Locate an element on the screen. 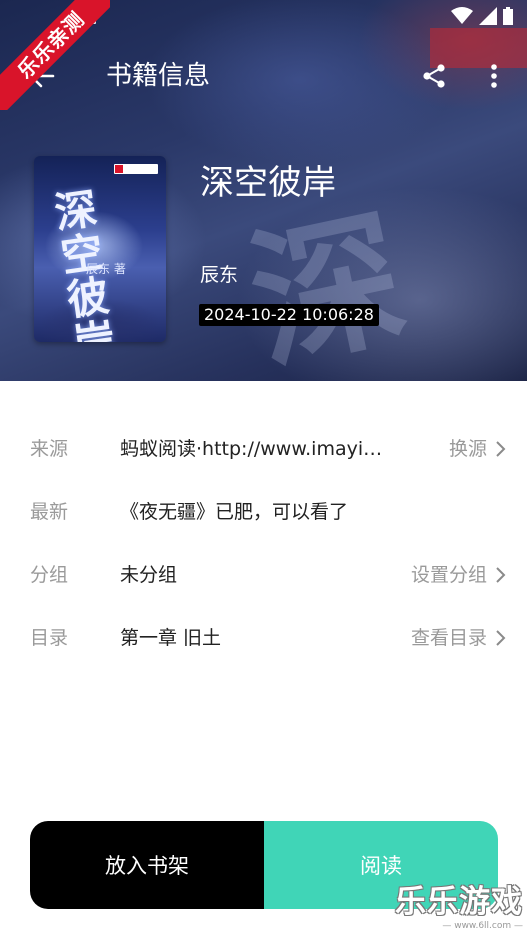  change-source-button: 换源 is located at coordinates (468, 449).